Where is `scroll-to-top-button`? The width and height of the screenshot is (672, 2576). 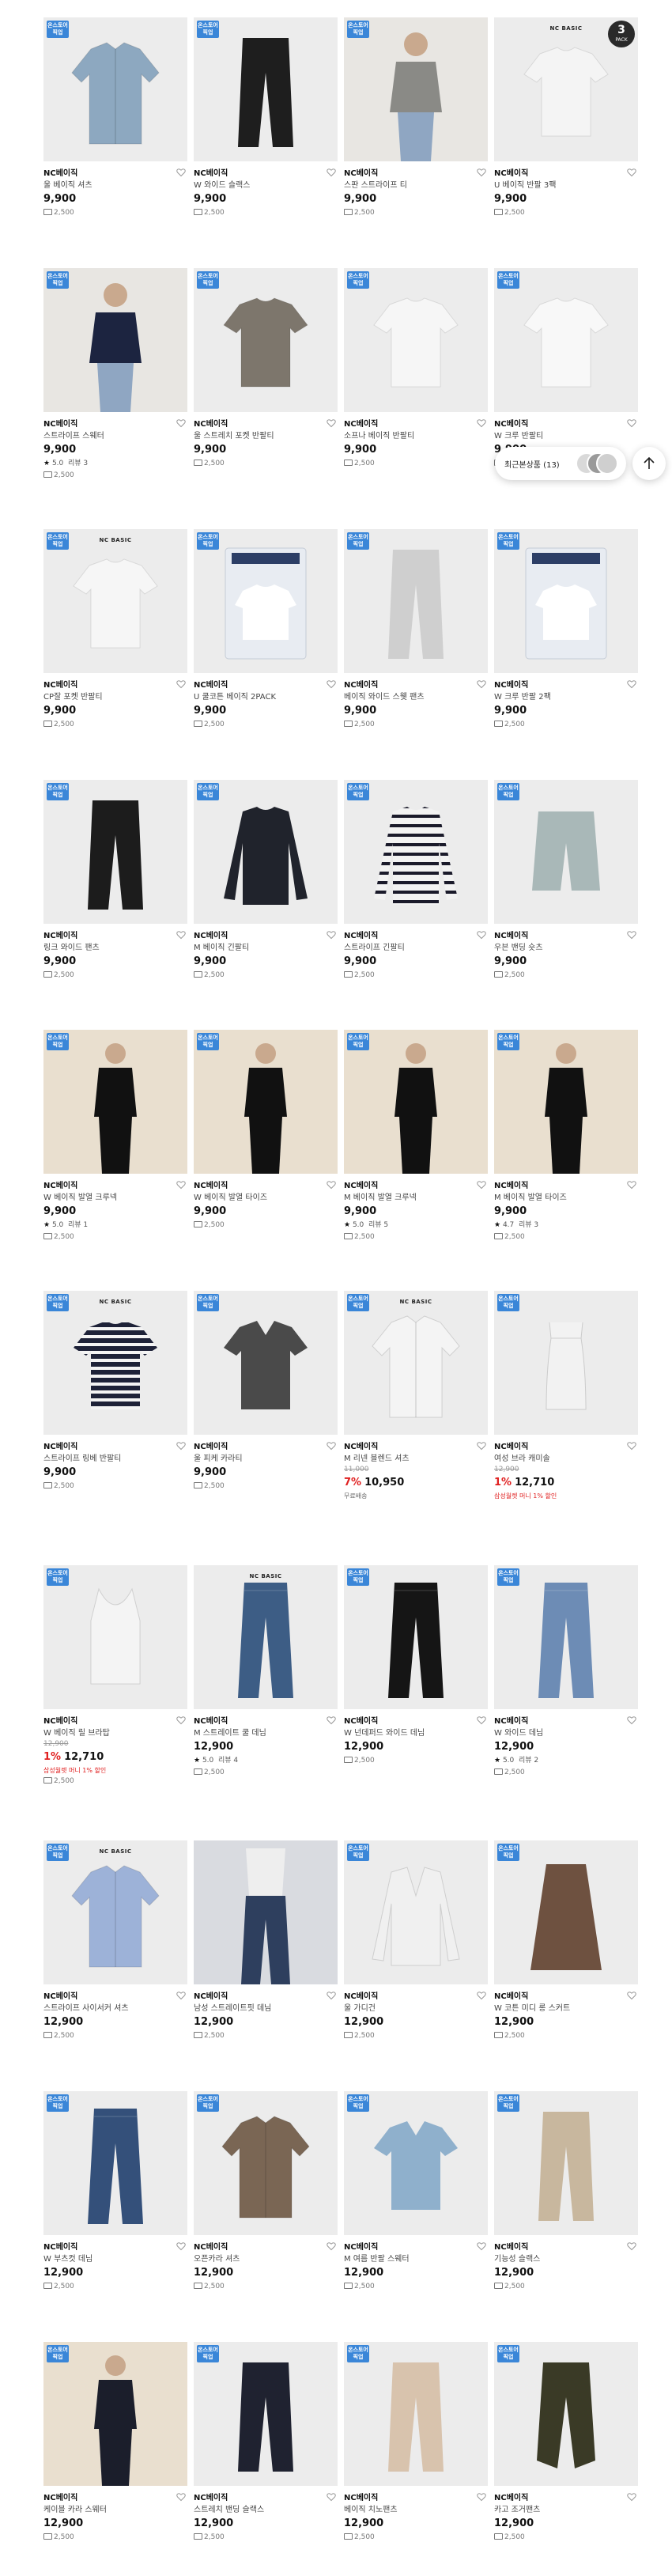 scroll-to-top-button is located at coordinates (649, 464).